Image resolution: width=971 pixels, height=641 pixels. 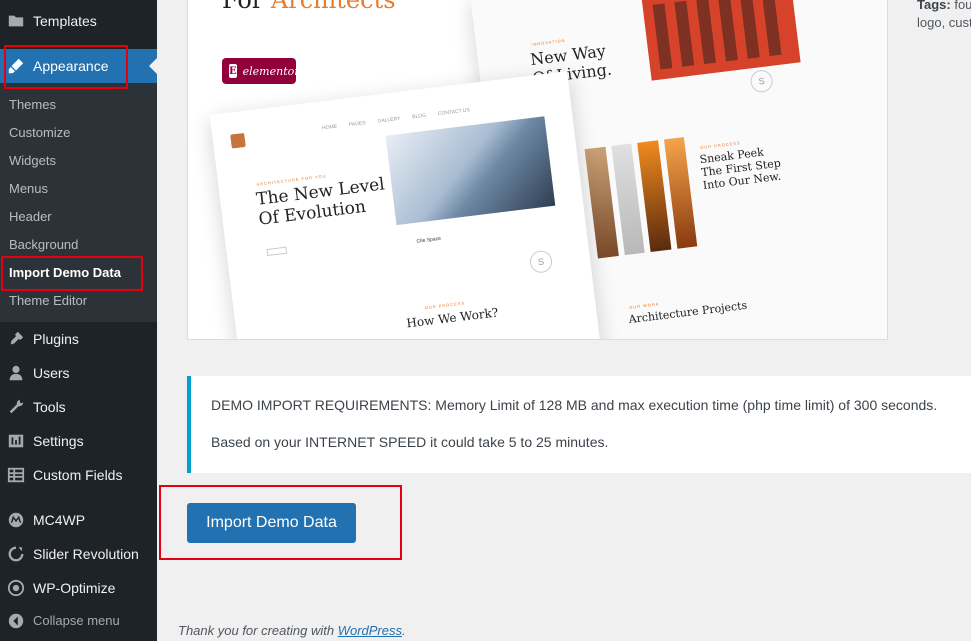 What do you see at coordinates (238, 140) in the screenshot?
I see `mock-logo-icon` at bounding box center [238, 140].